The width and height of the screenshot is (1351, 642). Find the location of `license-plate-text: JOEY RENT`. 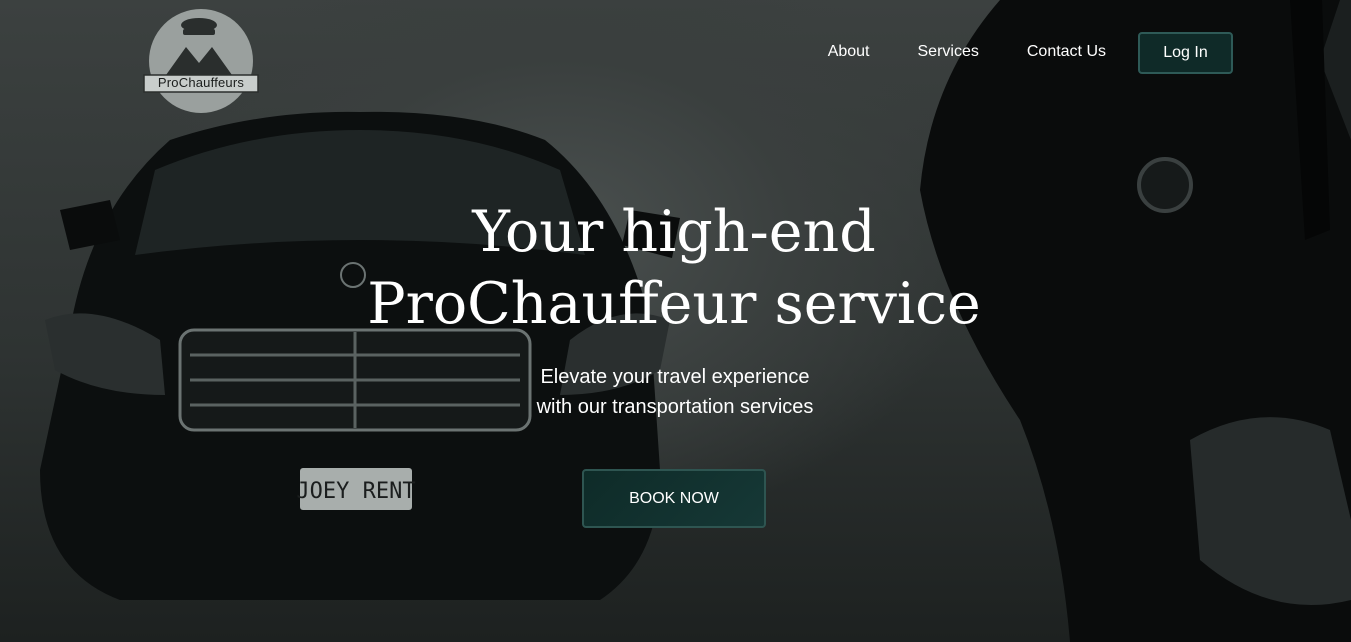

license-plate-text: JOEY RENT is located at coordinates (355, 491).